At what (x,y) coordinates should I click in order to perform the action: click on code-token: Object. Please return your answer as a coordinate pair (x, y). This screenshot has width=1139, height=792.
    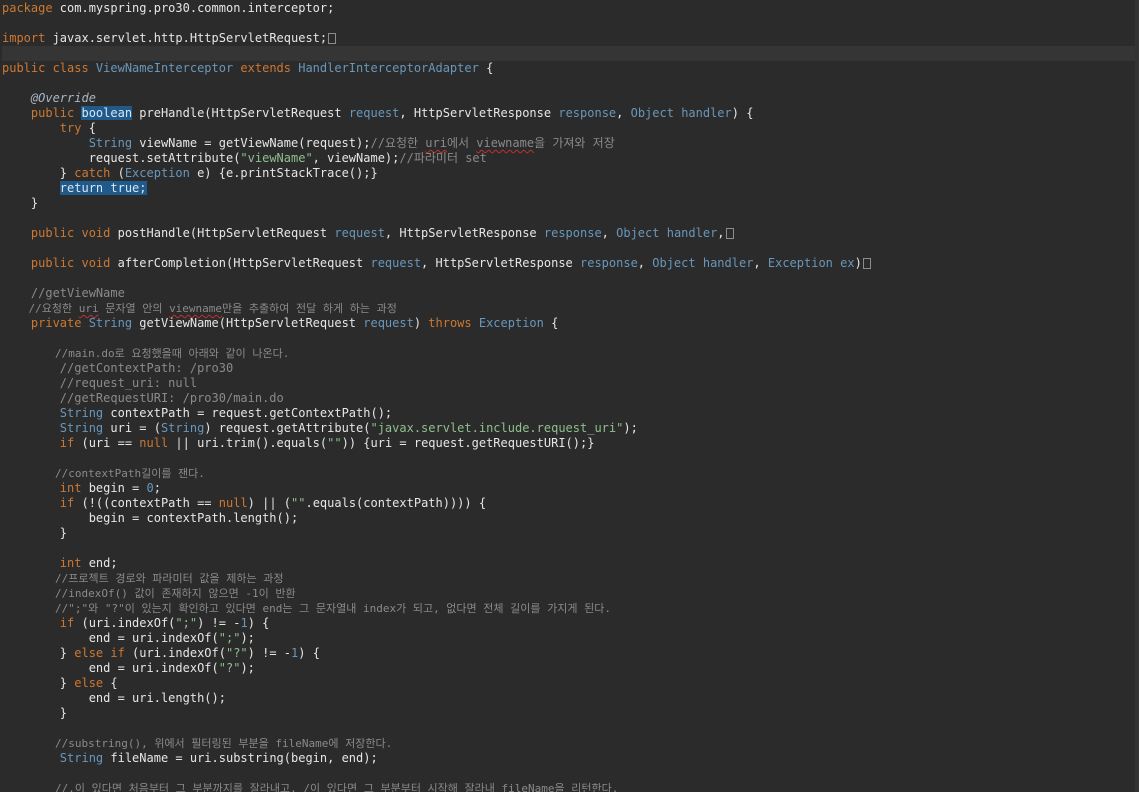
    Looking at the image, I should click on (652, 113).